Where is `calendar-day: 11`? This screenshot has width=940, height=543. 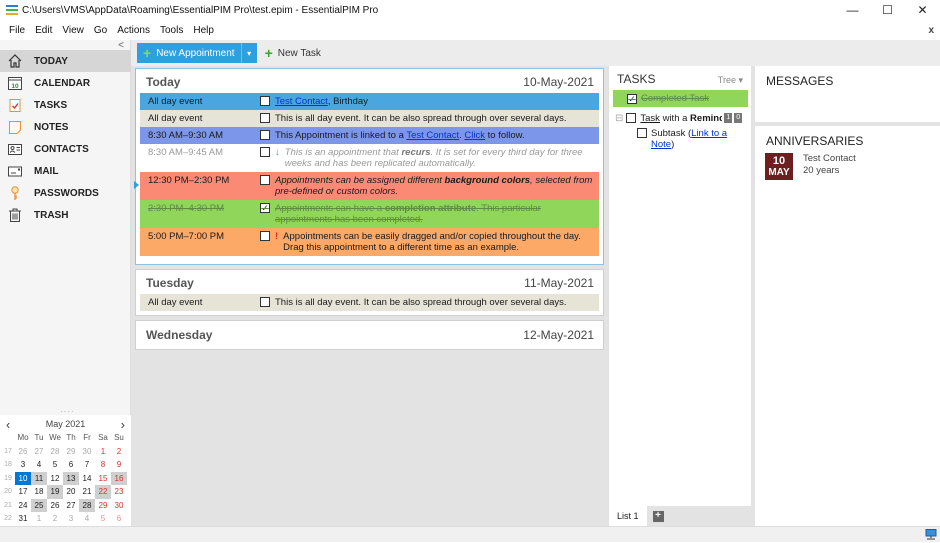
calendar-day: 11 is located at coordinates (39, 478).